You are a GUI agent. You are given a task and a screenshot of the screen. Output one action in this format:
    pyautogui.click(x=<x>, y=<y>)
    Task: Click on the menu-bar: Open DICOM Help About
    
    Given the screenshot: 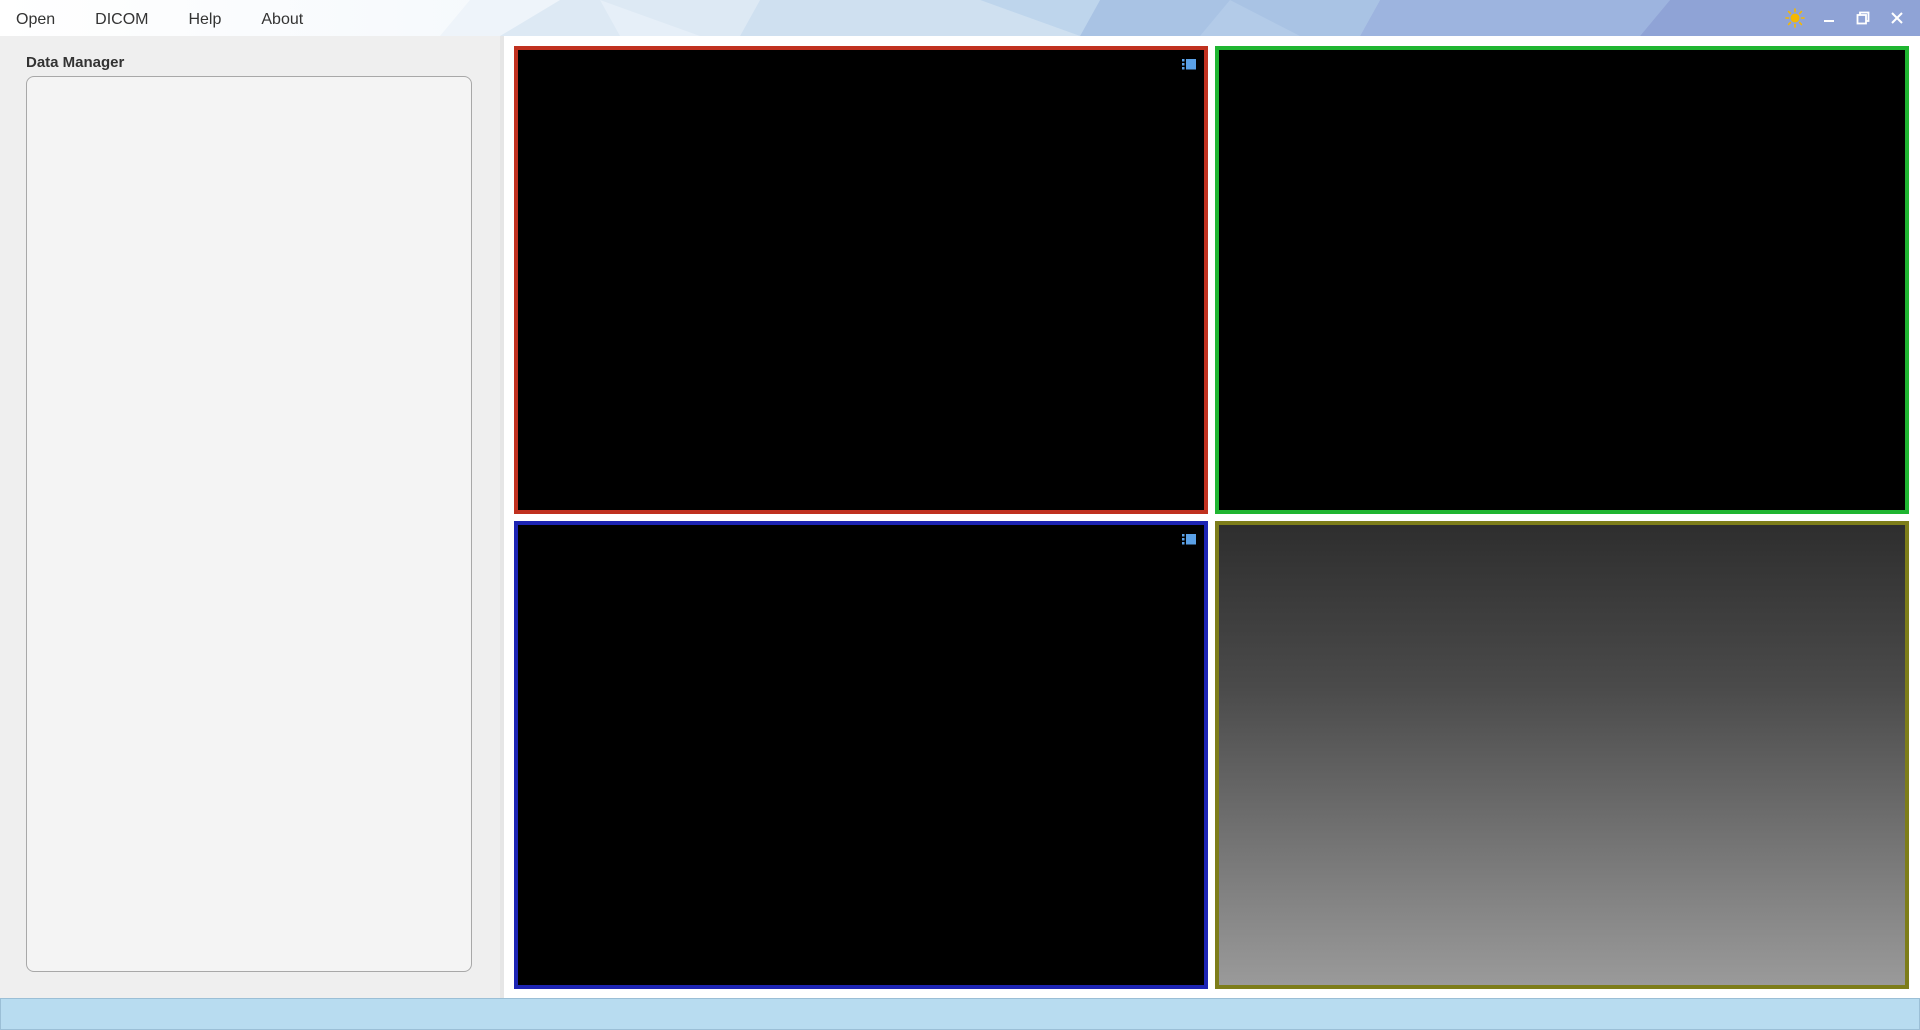 What is the action you would take?
    pyautogui.click(x=960, y=18)
    